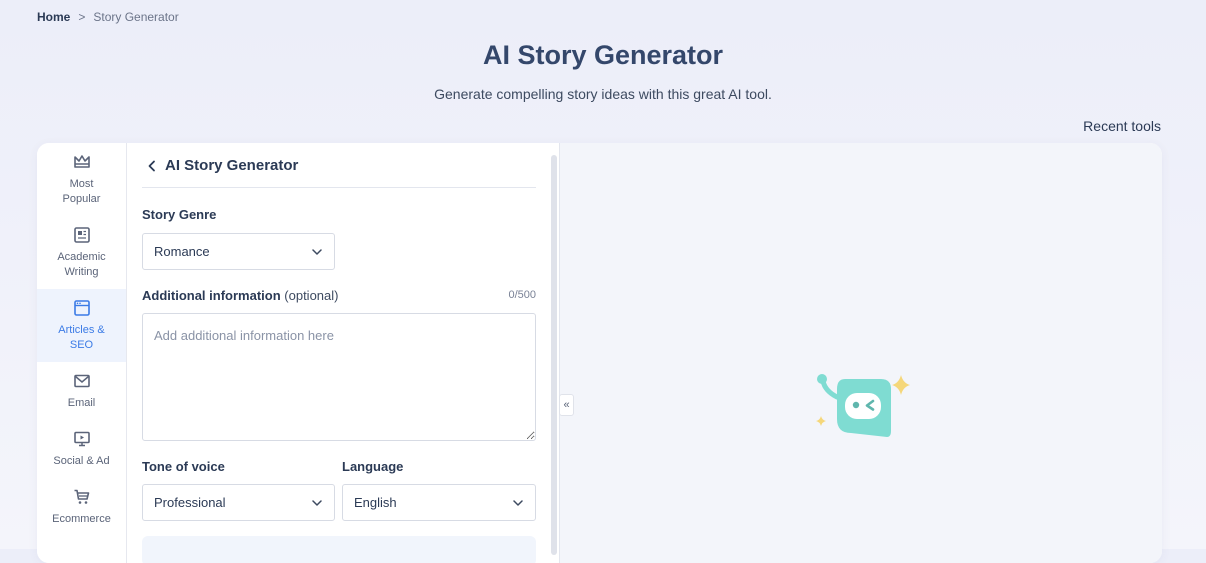 The image size is (1206, 563). Describe the element at coordinates (439, 502) in the screenshot. I see `language-select: English` at that location.